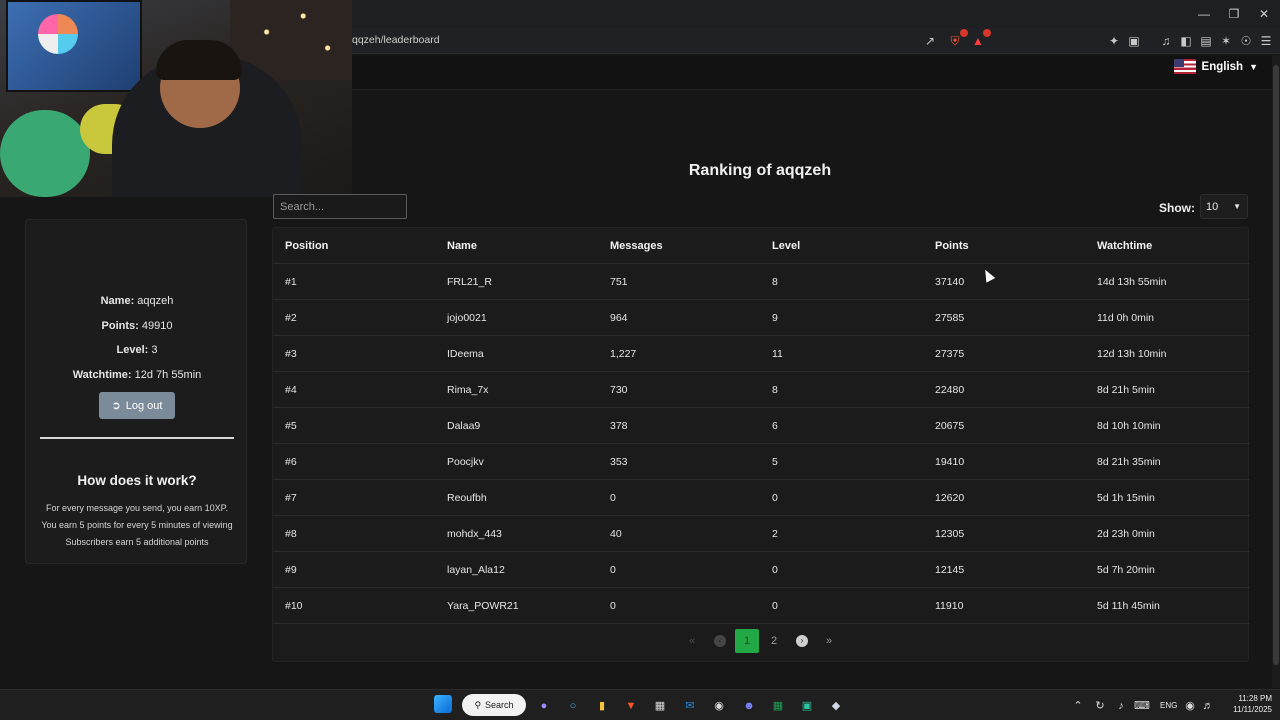  Describe the element at coordinates (1212, 206) in the screenshot. I see `show-count-value: 10` at that location.